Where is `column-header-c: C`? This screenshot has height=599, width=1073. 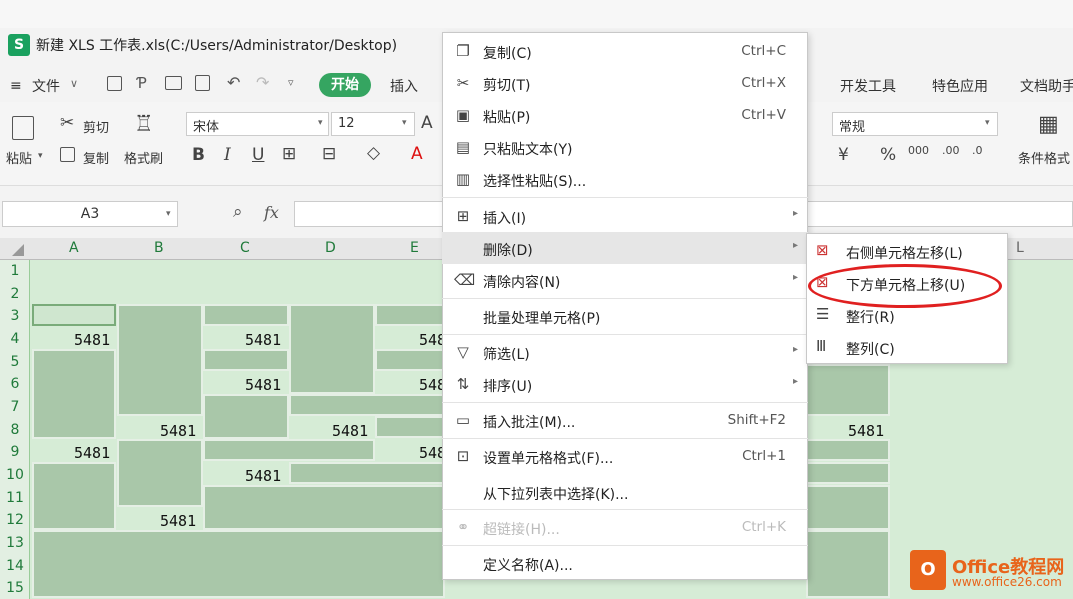 column-header-c: C is located at coordinates (245, 248).